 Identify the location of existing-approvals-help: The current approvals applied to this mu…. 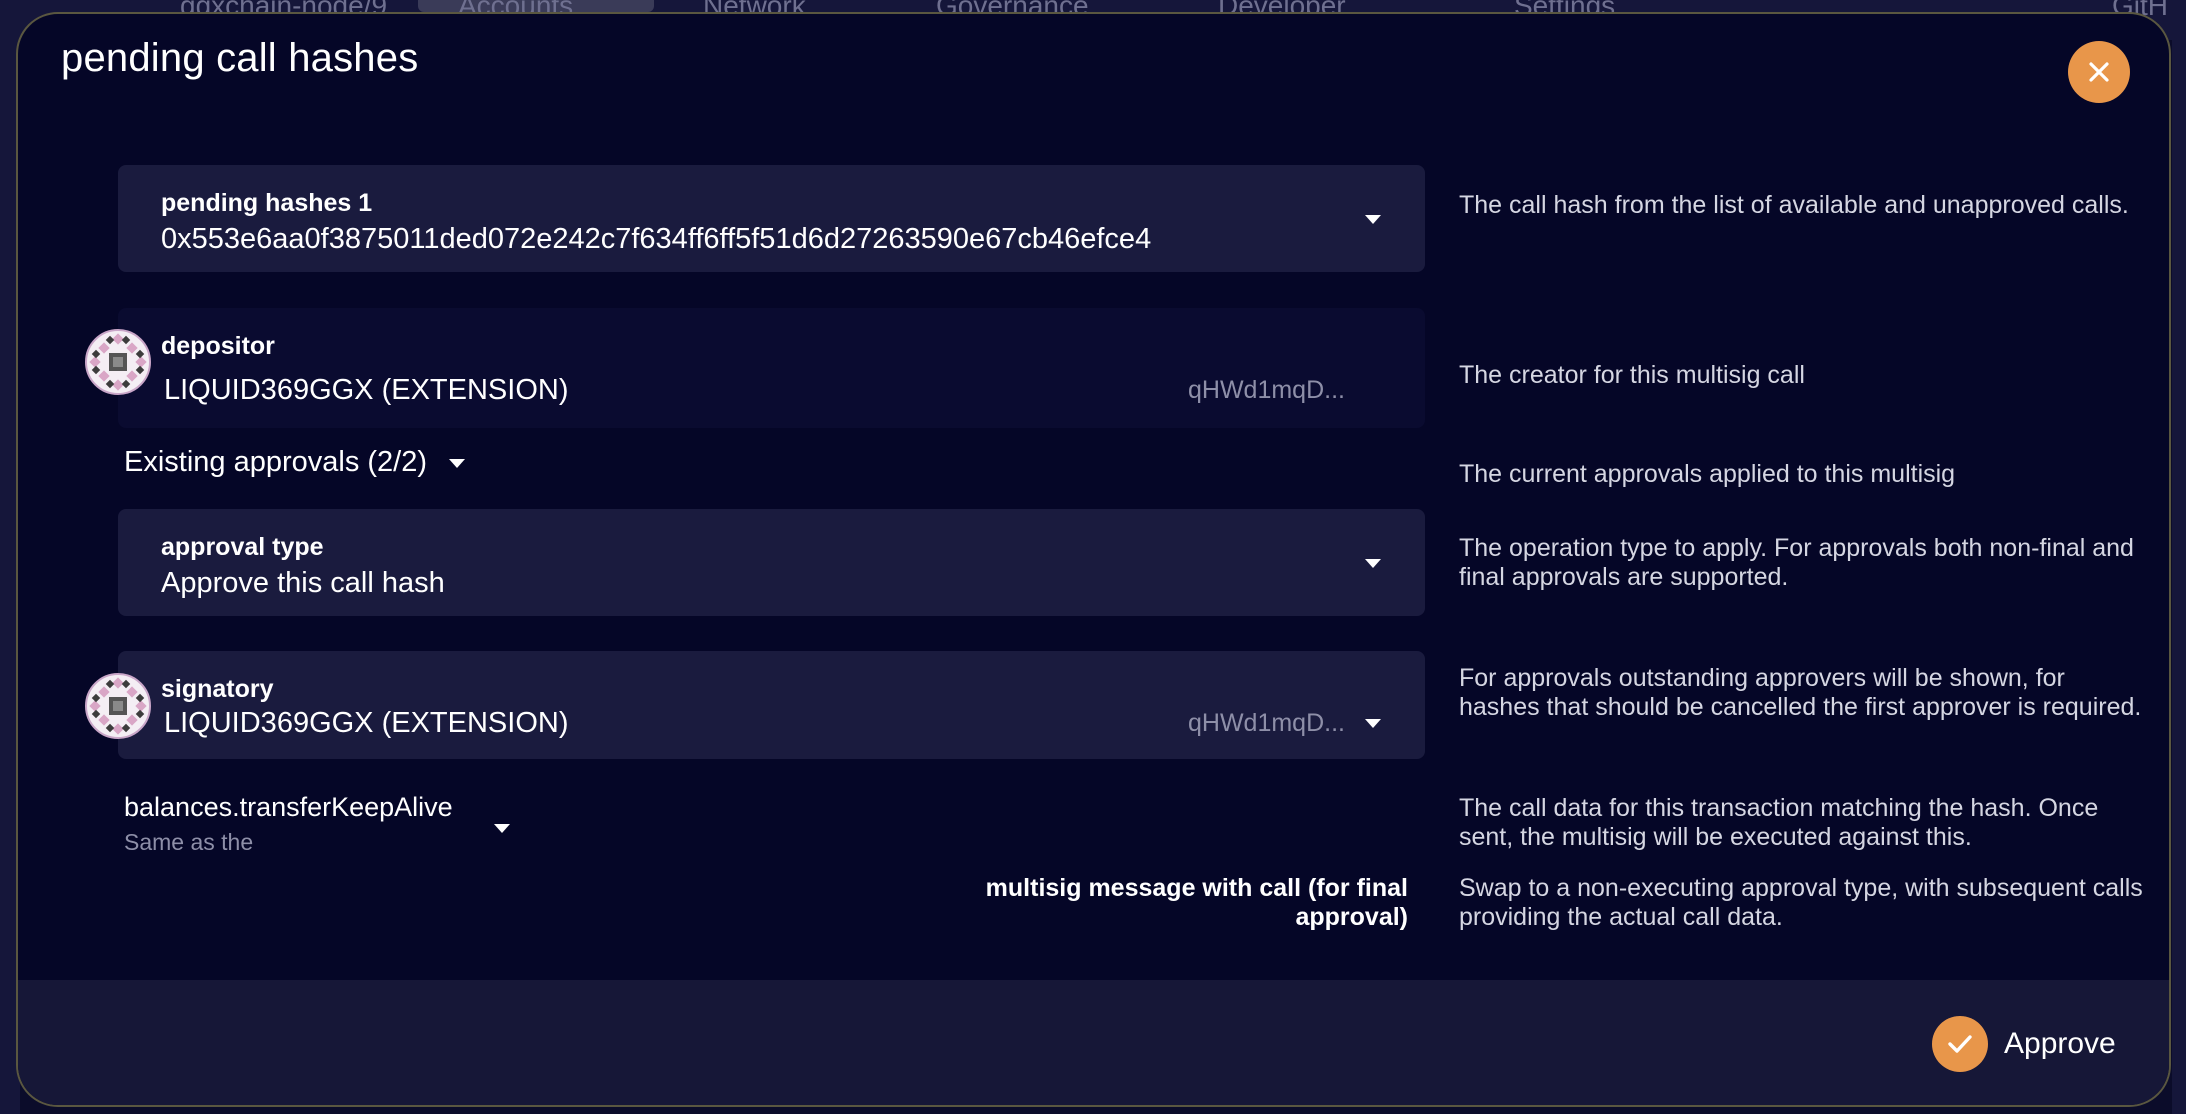
(1707, 474).